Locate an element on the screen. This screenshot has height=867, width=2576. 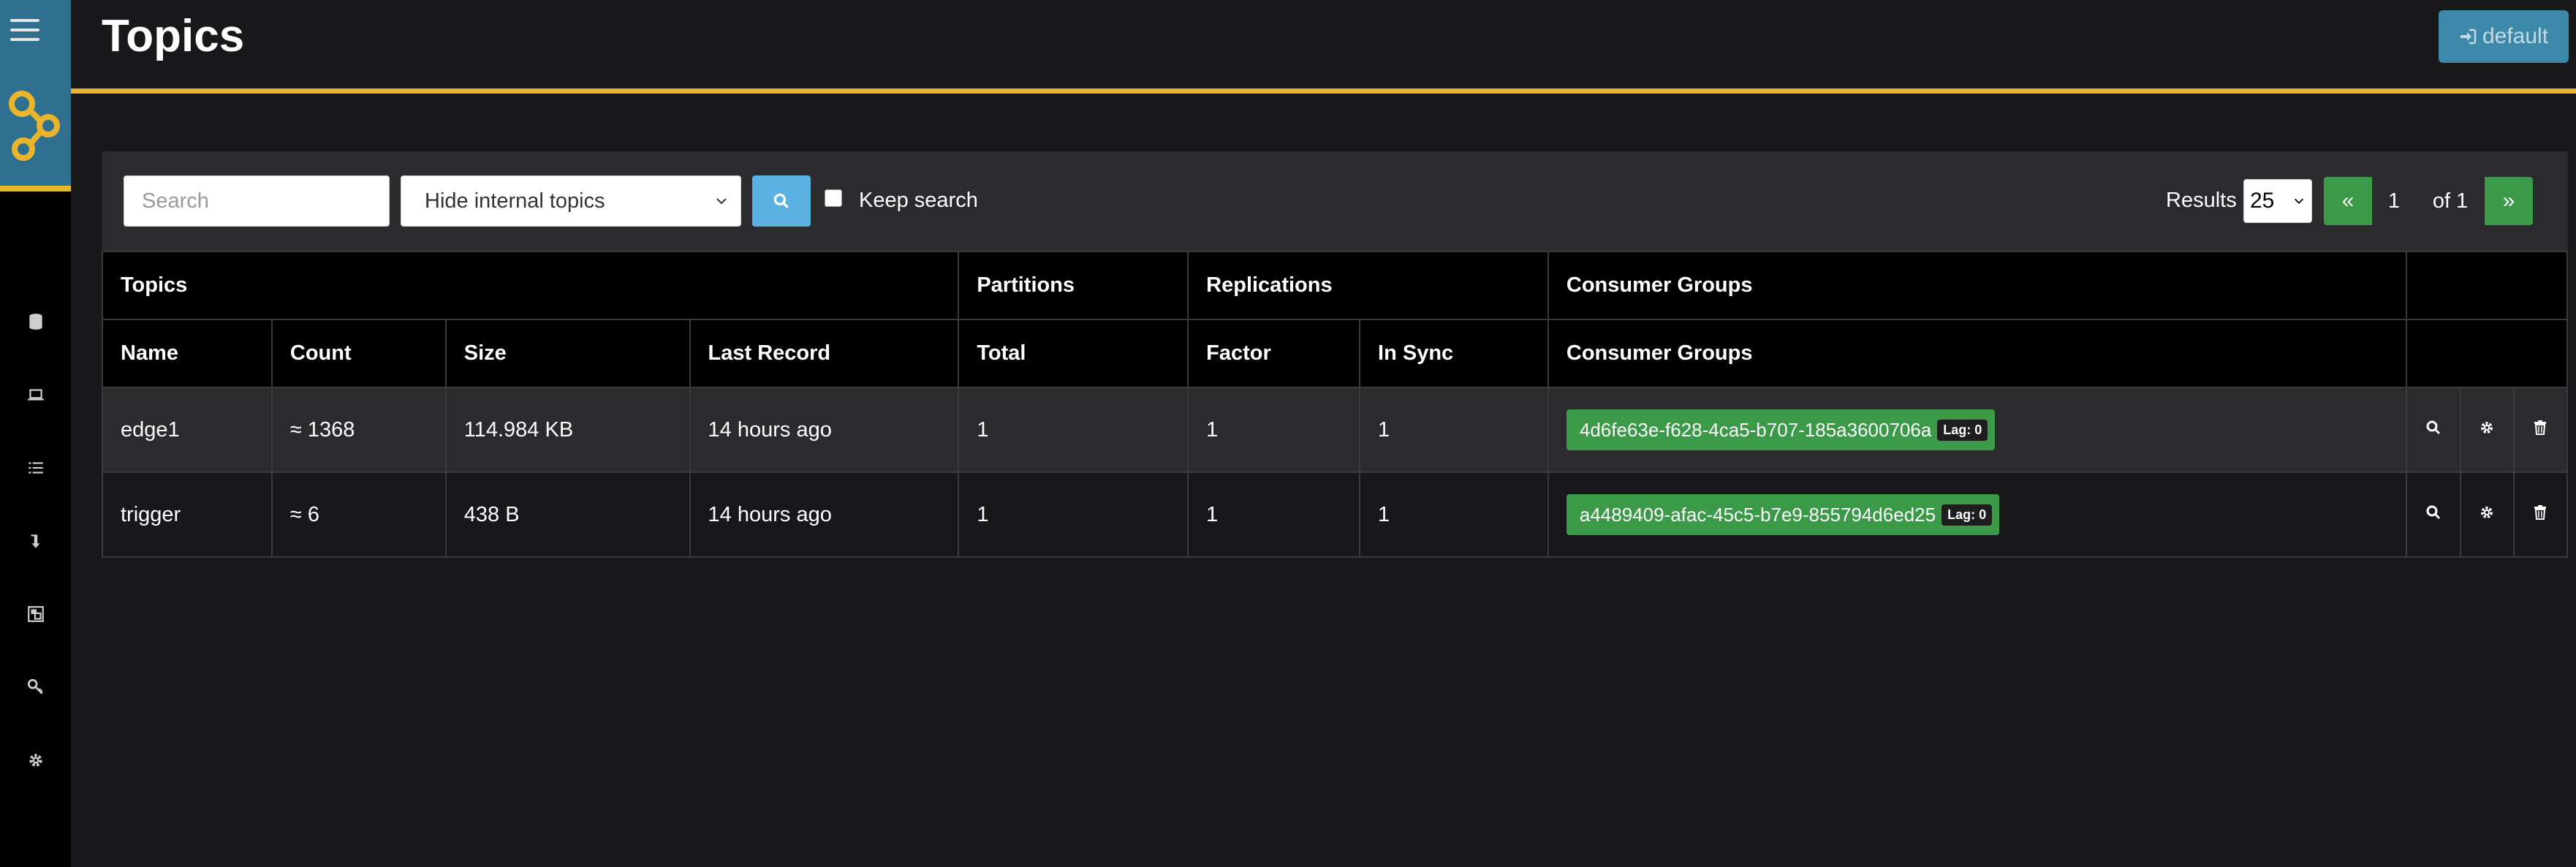
page-count: of 1 is located at coordinates (2450, 201).